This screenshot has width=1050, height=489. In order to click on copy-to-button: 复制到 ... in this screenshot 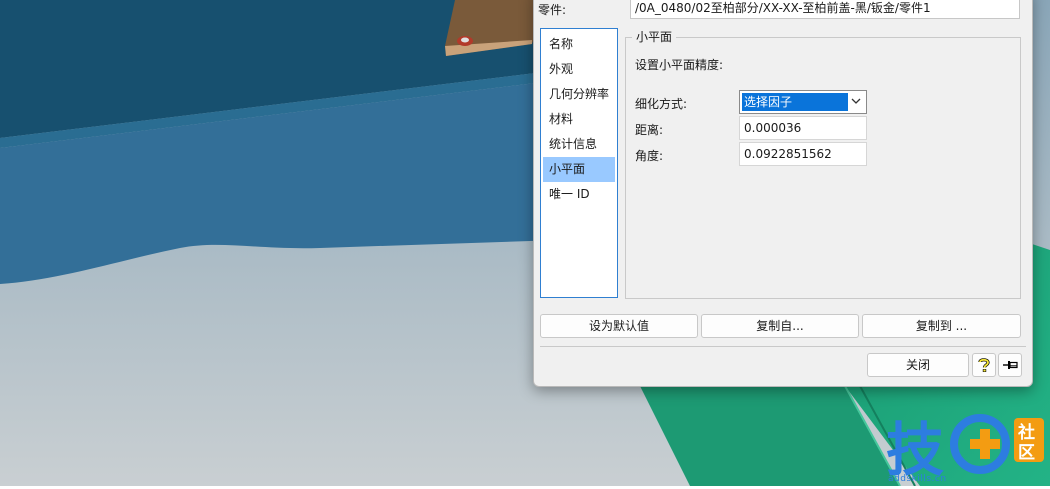, I will do `click(941, 326)`.